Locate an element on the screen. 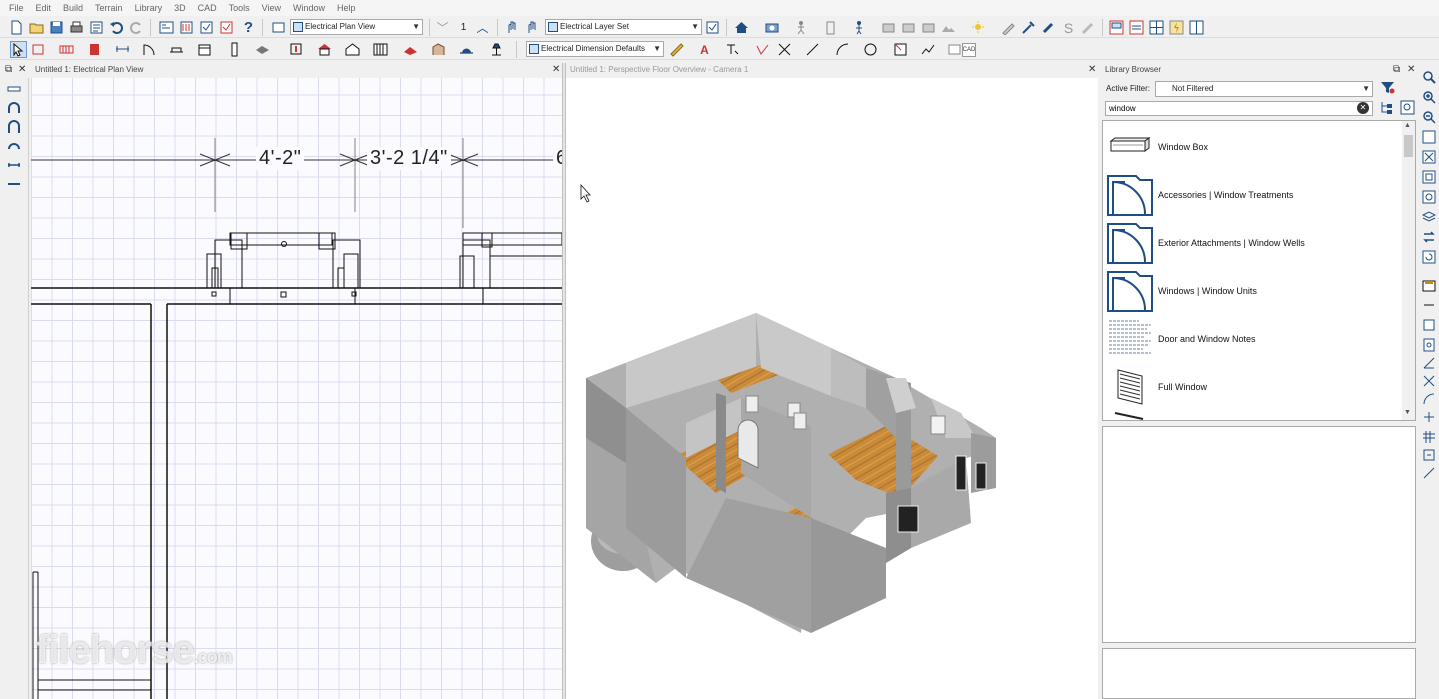 The height and width of the screenshot is (699, 1439). fill-window-icon is located at coordinates (1429, 157).